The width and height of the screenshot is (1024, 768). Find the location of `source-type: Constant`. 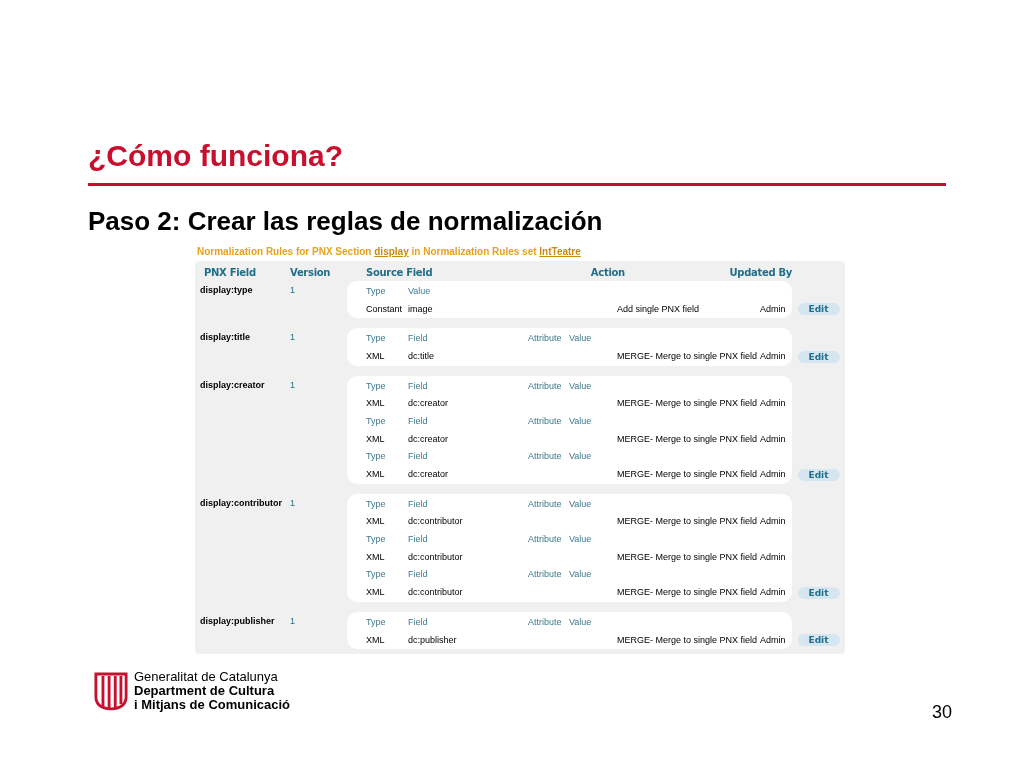

source-type: Constant is located at coordinates (384, 308).